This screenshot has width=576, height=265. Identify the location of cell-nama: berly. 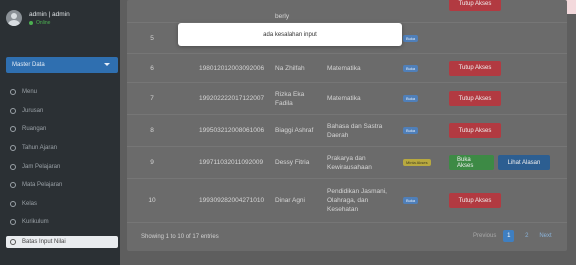
(282, 16).